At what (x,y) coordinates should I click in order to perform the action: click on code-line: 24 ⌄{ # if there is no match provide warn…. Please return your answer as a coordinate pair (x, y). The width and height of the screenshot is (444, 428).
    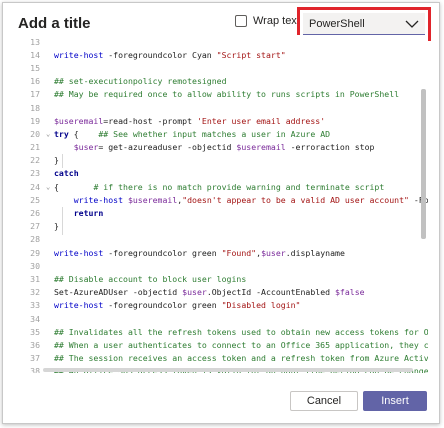
    Looking at the image, I should click on (223, 186).